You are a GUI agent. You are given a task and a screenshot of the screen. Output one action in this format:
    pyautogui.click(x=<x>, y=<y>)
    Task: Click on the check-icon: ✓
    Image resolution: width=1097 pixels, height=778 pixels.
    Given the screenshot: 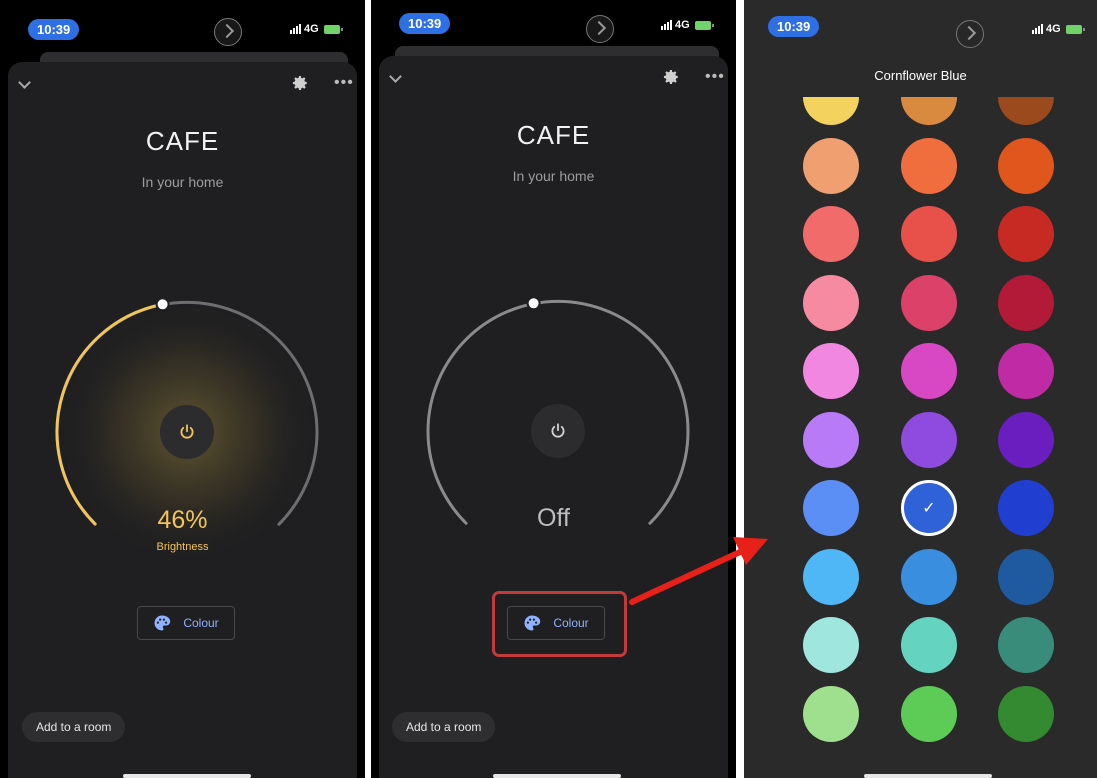 What is the action you would take?
    pyautogui.click(x=929, y=508)
    